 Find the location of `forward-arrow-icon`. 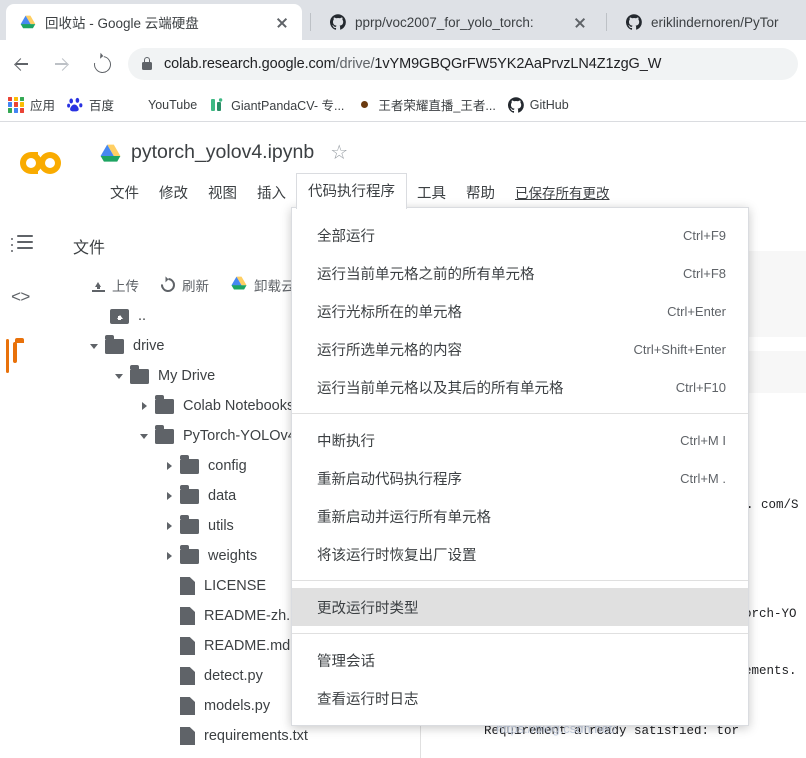

forward-arrow-icon is located at coordinates (61, 63).